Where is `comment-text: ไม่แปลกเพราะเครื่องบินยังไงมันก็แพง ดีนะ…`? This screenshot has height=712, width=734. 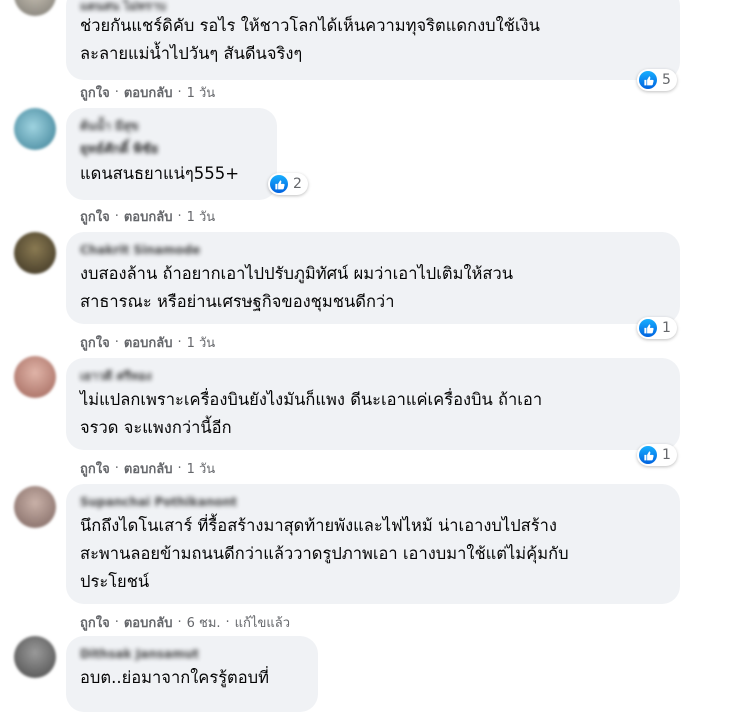
comment-text: ไม่แปลกเพราะเครื่องบินยังไงมันก็แพง ดีนะ… is located at coordinates (311, 413).